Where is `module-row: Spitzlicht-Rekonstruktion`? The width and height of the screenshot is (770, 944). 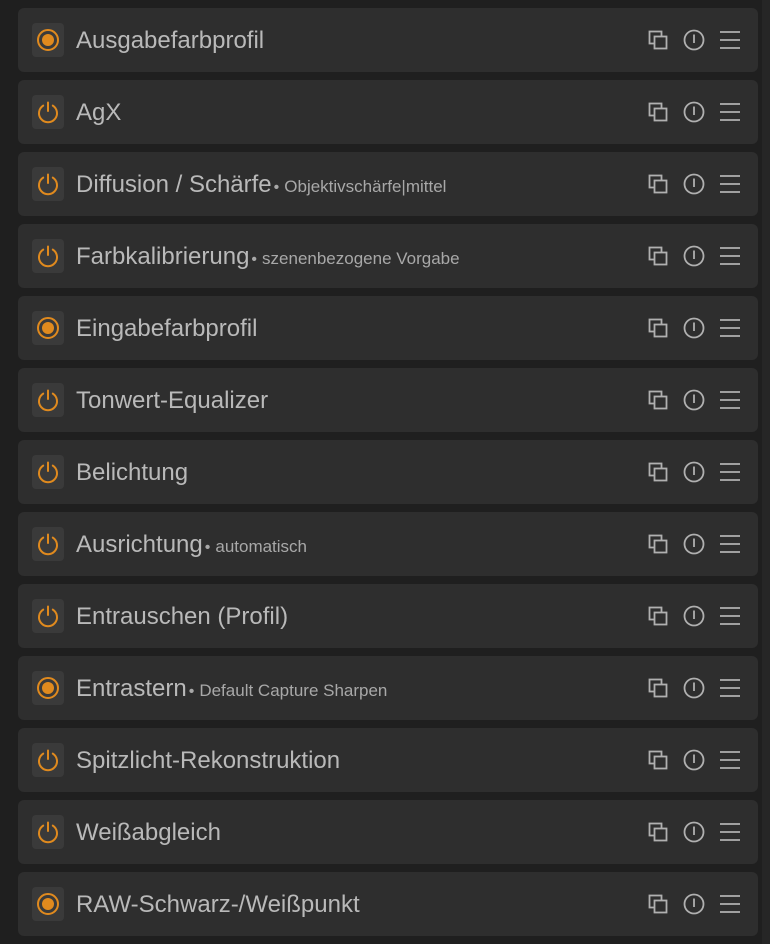 module-row: Spitzlicht-Rekonstruktion is located at coordinates (388, 760).